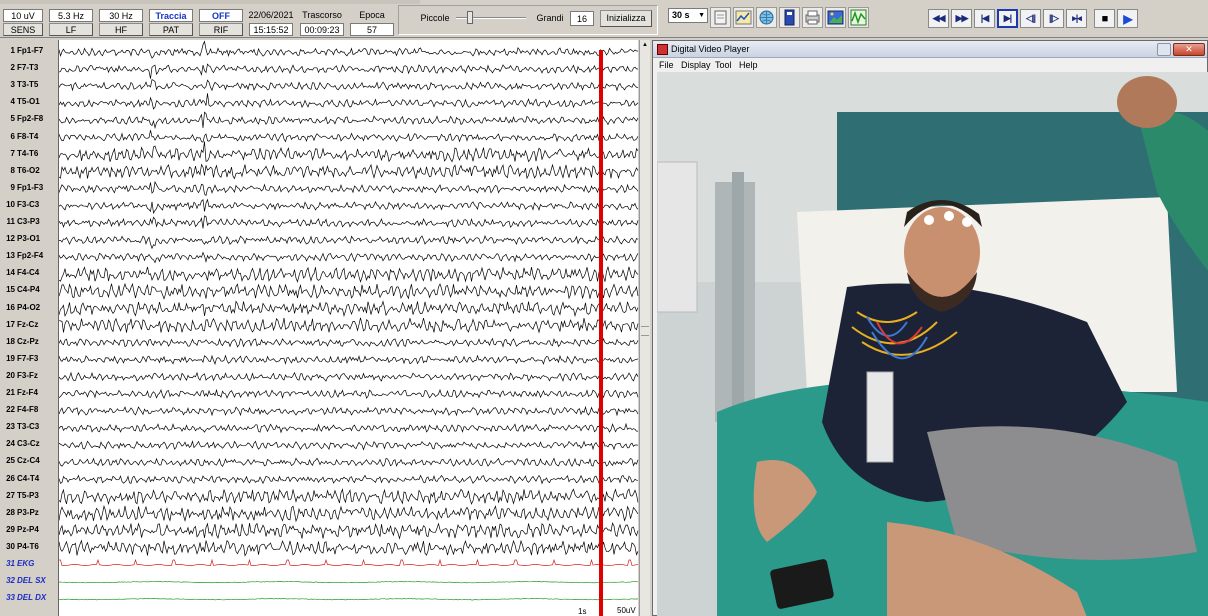  What do you see at coordinates (582, 611) in the screenshot?
I see `time-scale-label: 1s` at bounding box center [582, 611].